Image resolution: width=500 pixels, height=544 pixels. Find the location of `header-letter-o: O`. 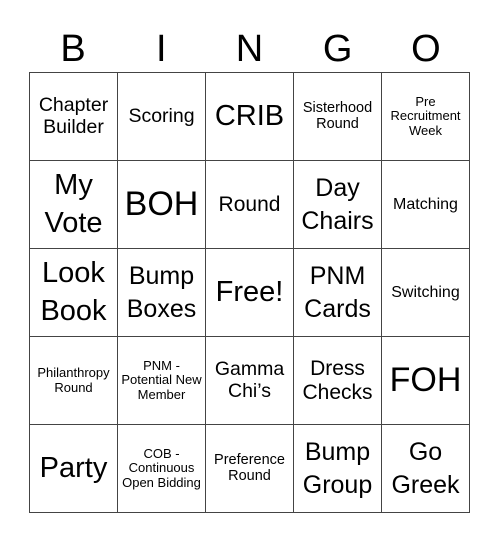

header-letter-o: O is located at coordinates (426, 49).